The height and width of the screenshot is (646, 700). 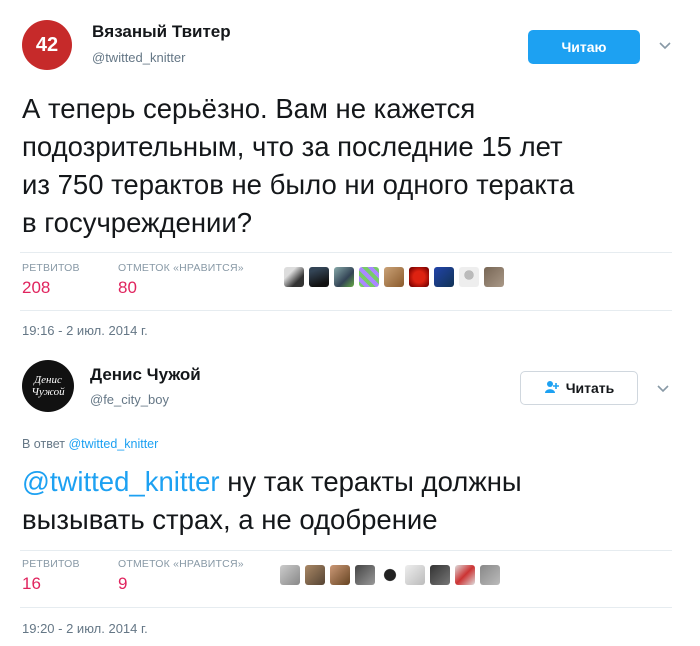 What do you see at coordinates (122, 584) in the screenshot?
I see `likes-count: 9` at bounding box center [122, 584].